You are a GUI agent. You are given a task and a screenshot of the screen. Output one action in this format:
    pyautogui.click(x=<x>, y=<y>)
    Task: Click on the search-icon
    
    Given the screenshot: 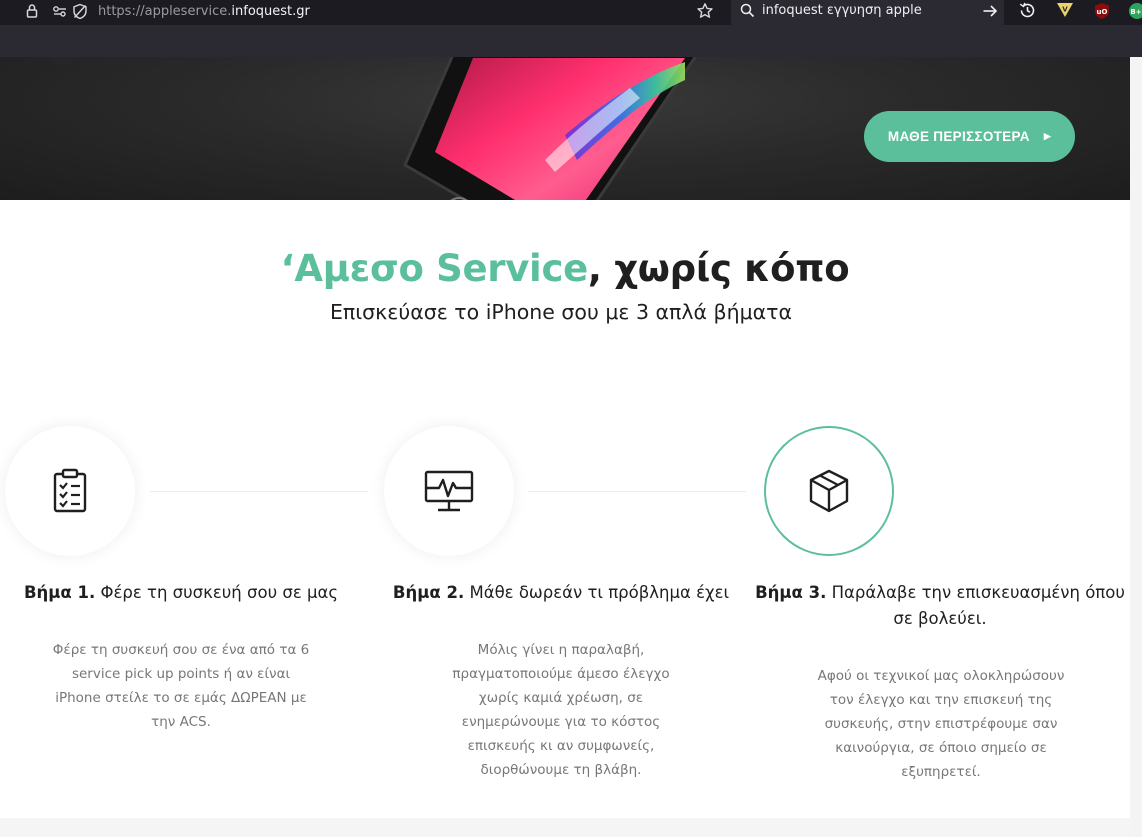 What is the action you would take?
    pyautogui.click(x=747, y=10)
    